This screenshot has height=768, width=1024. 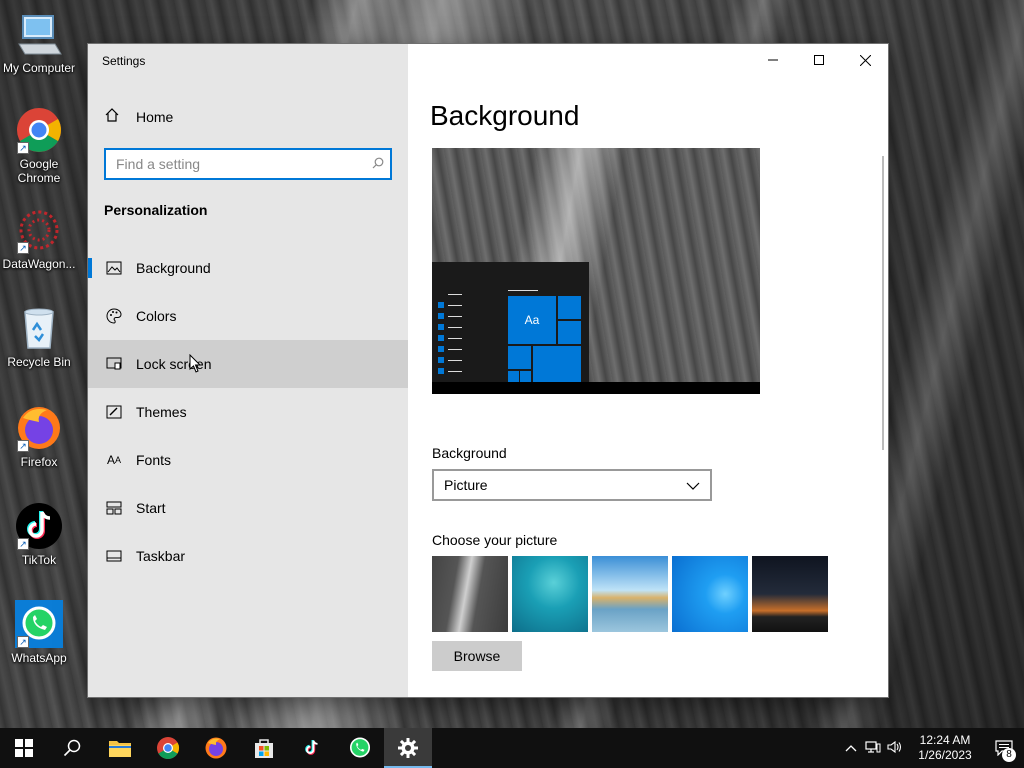 I want to click on picture-thumbnail-rock, so click(x=470, y=594).